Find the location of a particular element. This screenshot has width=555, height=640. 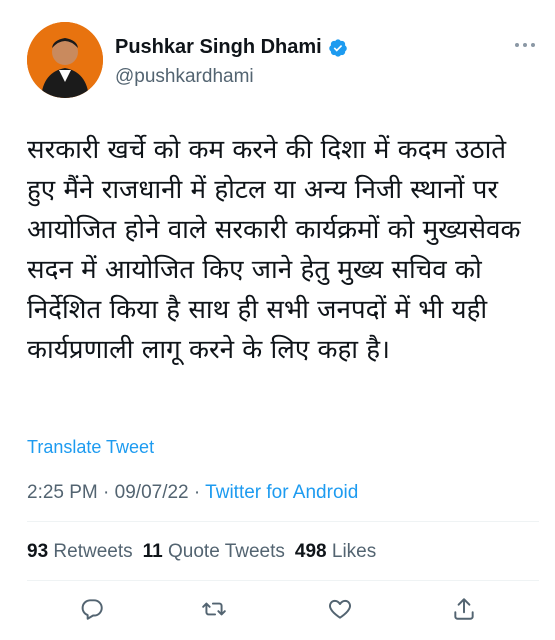

retweet-icon is located at coordinates (214, 609).